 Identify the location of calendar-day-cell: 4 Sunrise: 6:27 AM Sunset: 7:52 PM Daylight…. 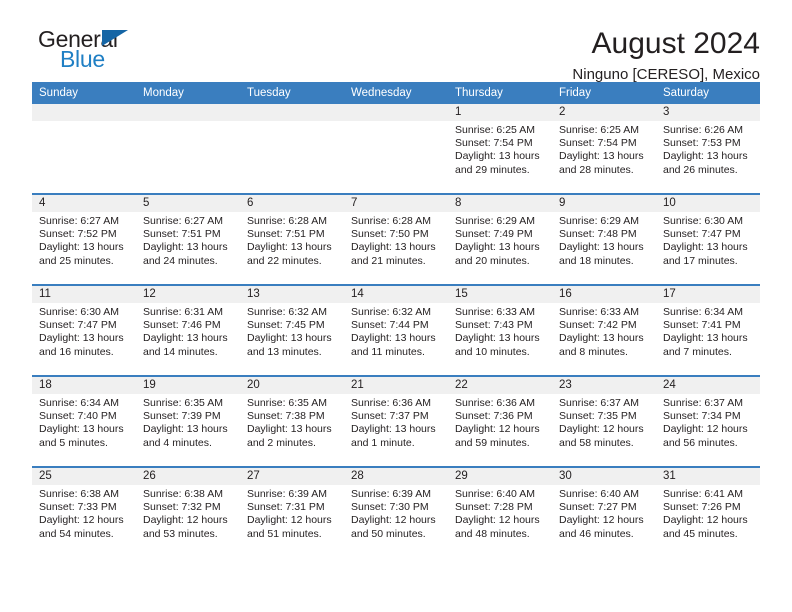
(84, 239).